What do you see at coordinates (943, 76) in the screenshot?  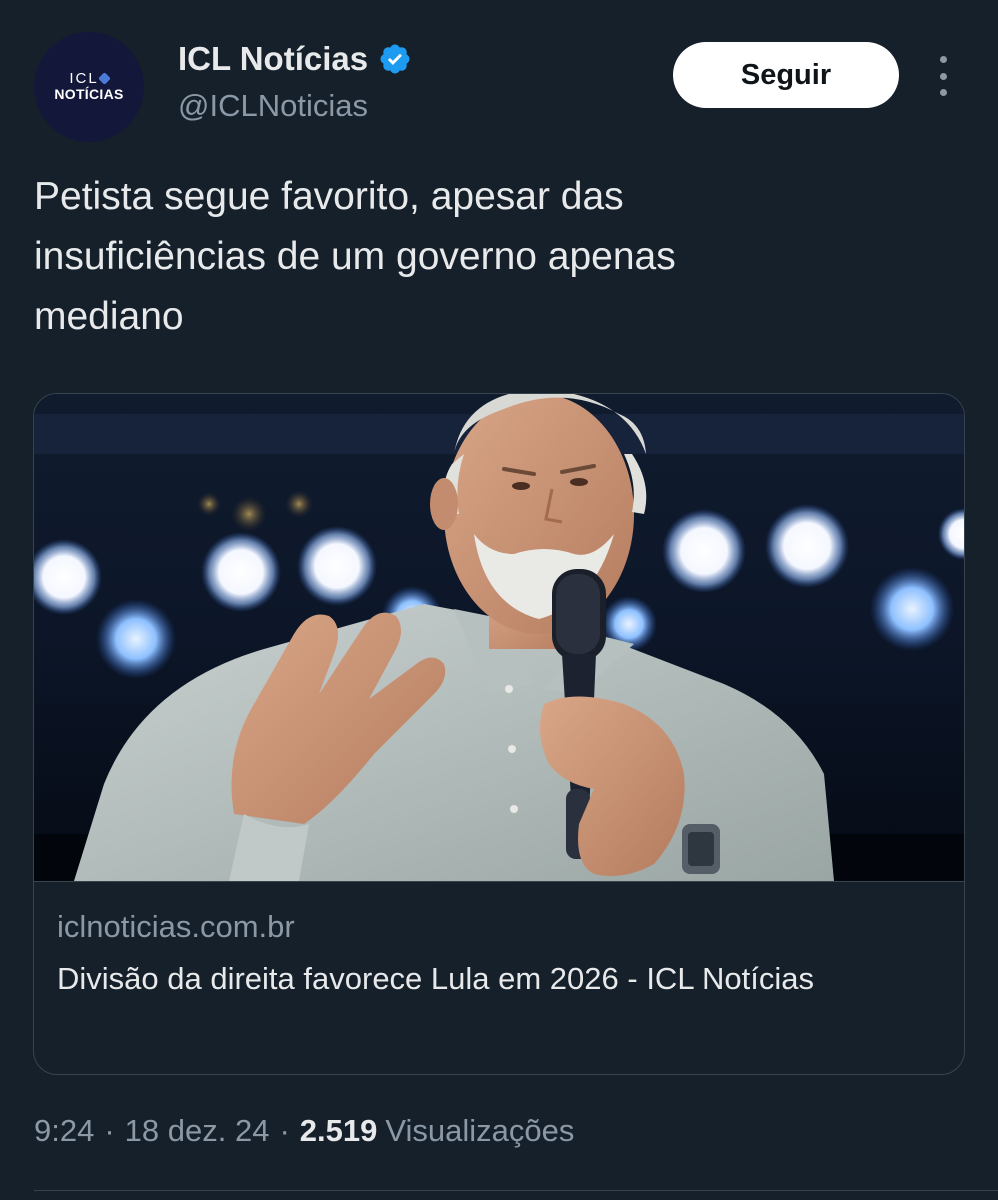 I see `more-vertical-icon` at bounding box center [943, 76].